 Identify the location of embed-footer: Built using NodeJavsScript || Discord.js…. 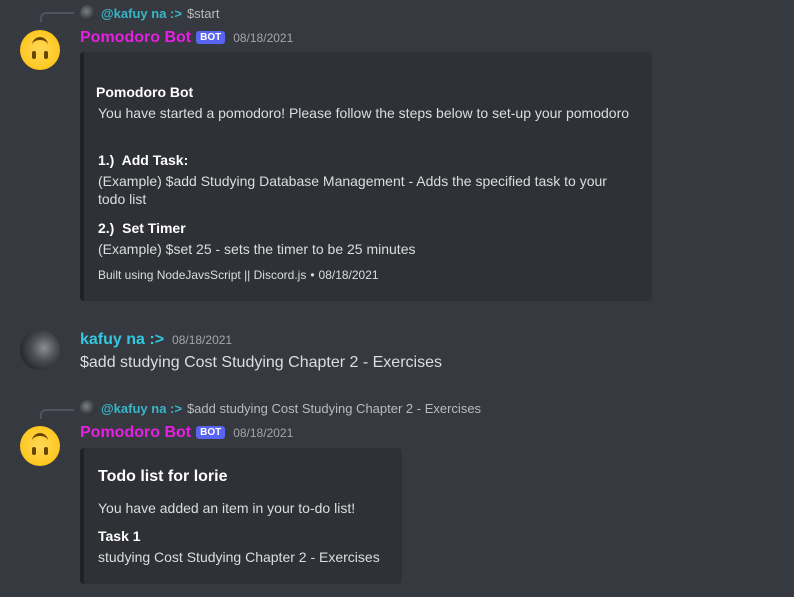
(238, 275).